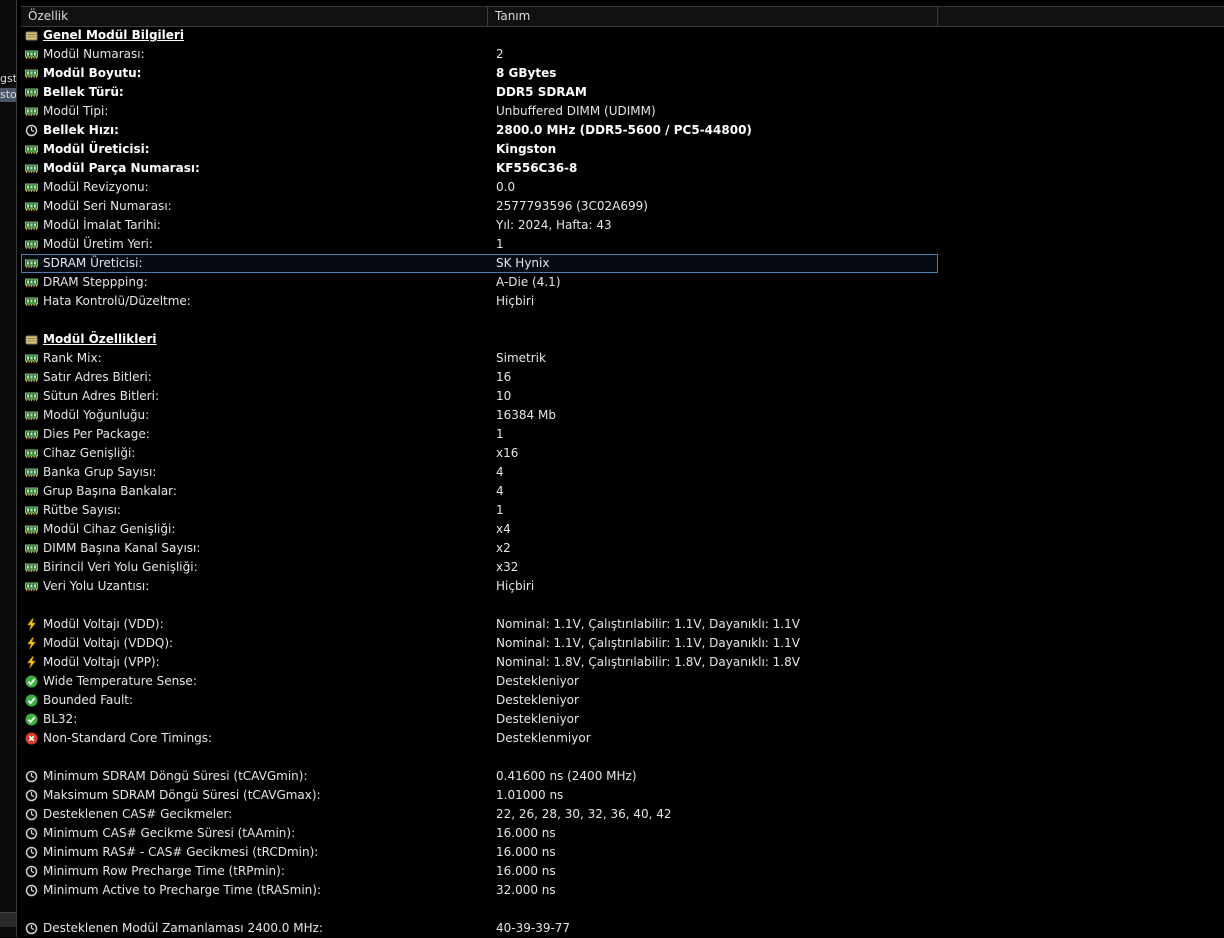 The width and height of the screenshot is (1224, 938). Describe the element at coordinates (523, 263) in the screenshot. I see `property-value: SK Hynix` at that location.